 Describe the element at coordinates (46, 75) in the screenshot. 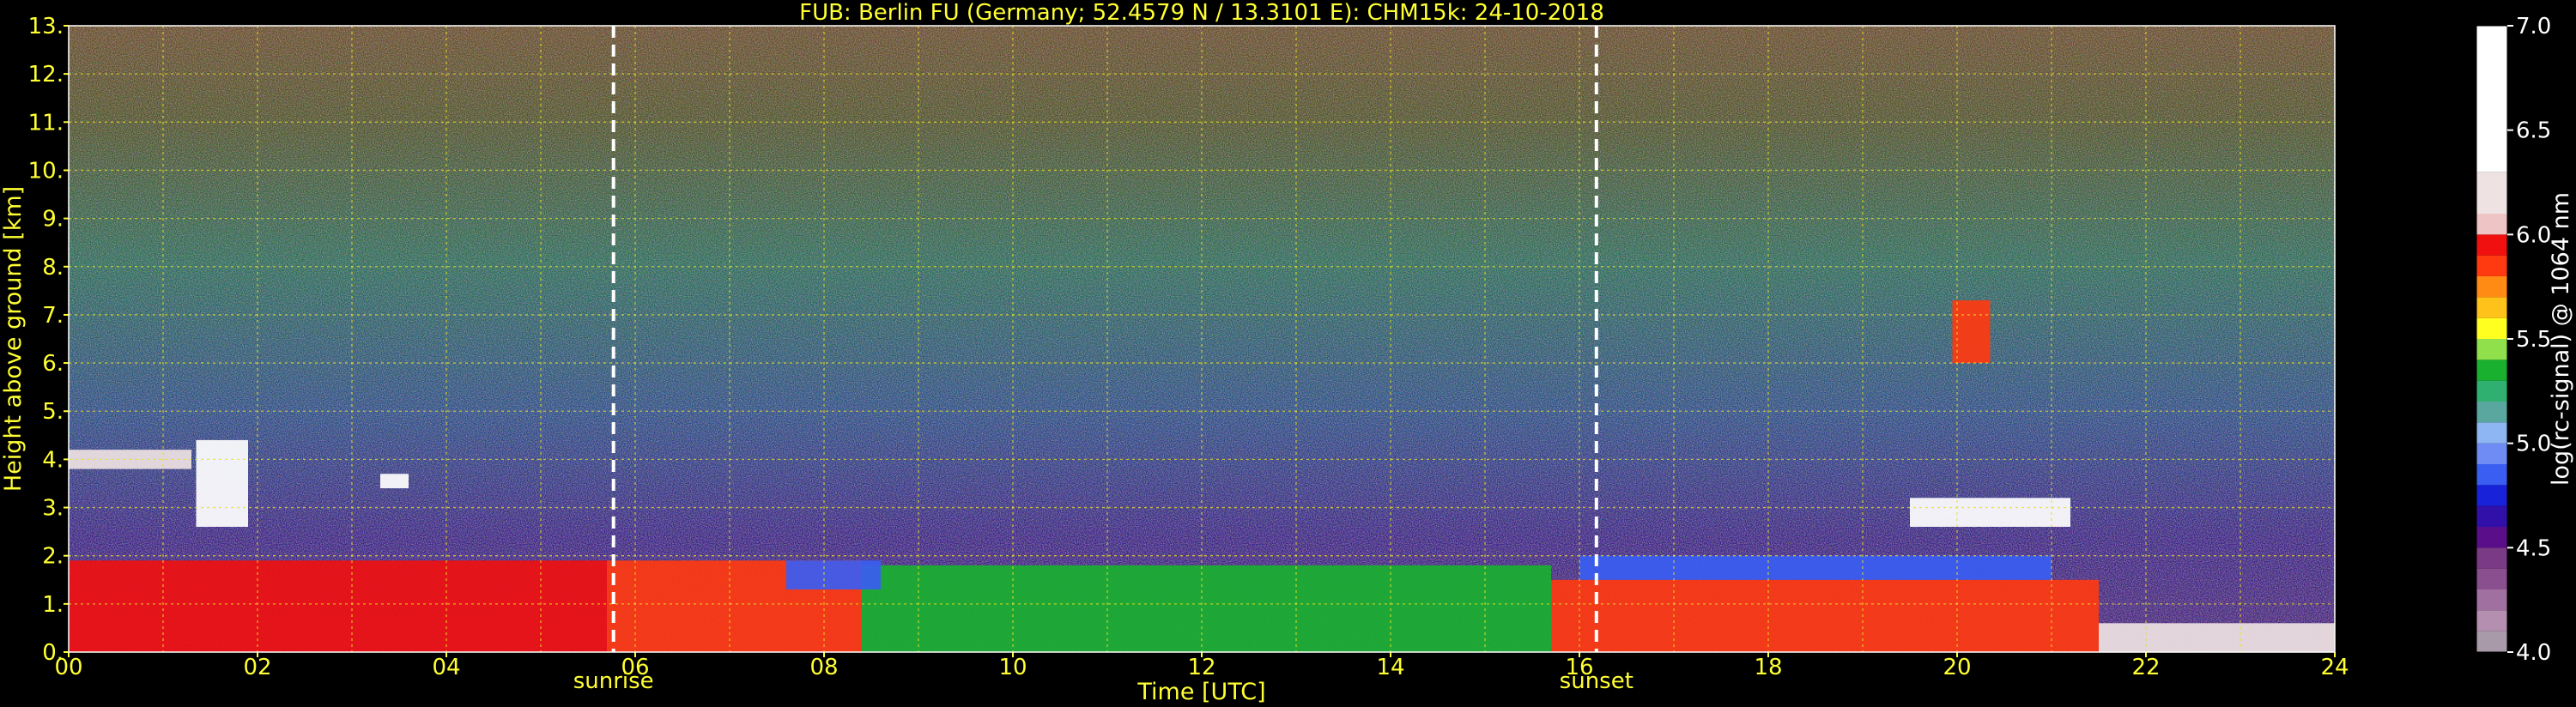

I see `y-tick-label: 12.` at that location.